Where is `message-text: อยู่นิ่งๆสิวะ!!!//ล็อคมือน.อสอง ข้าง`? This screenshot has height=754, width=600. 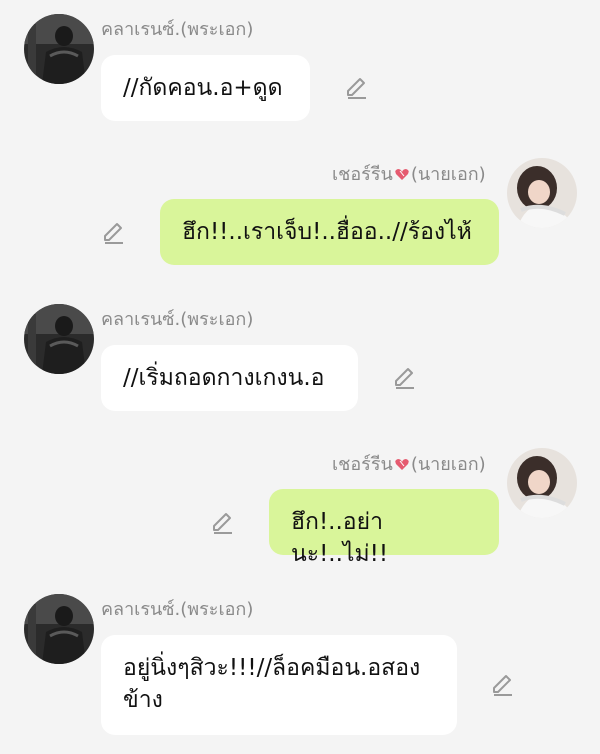
message-text: อยู่นิ่งๆสิวะ!!!//ล็อคมือน.อสอง ข้าง is located at coordinates (272, 684).